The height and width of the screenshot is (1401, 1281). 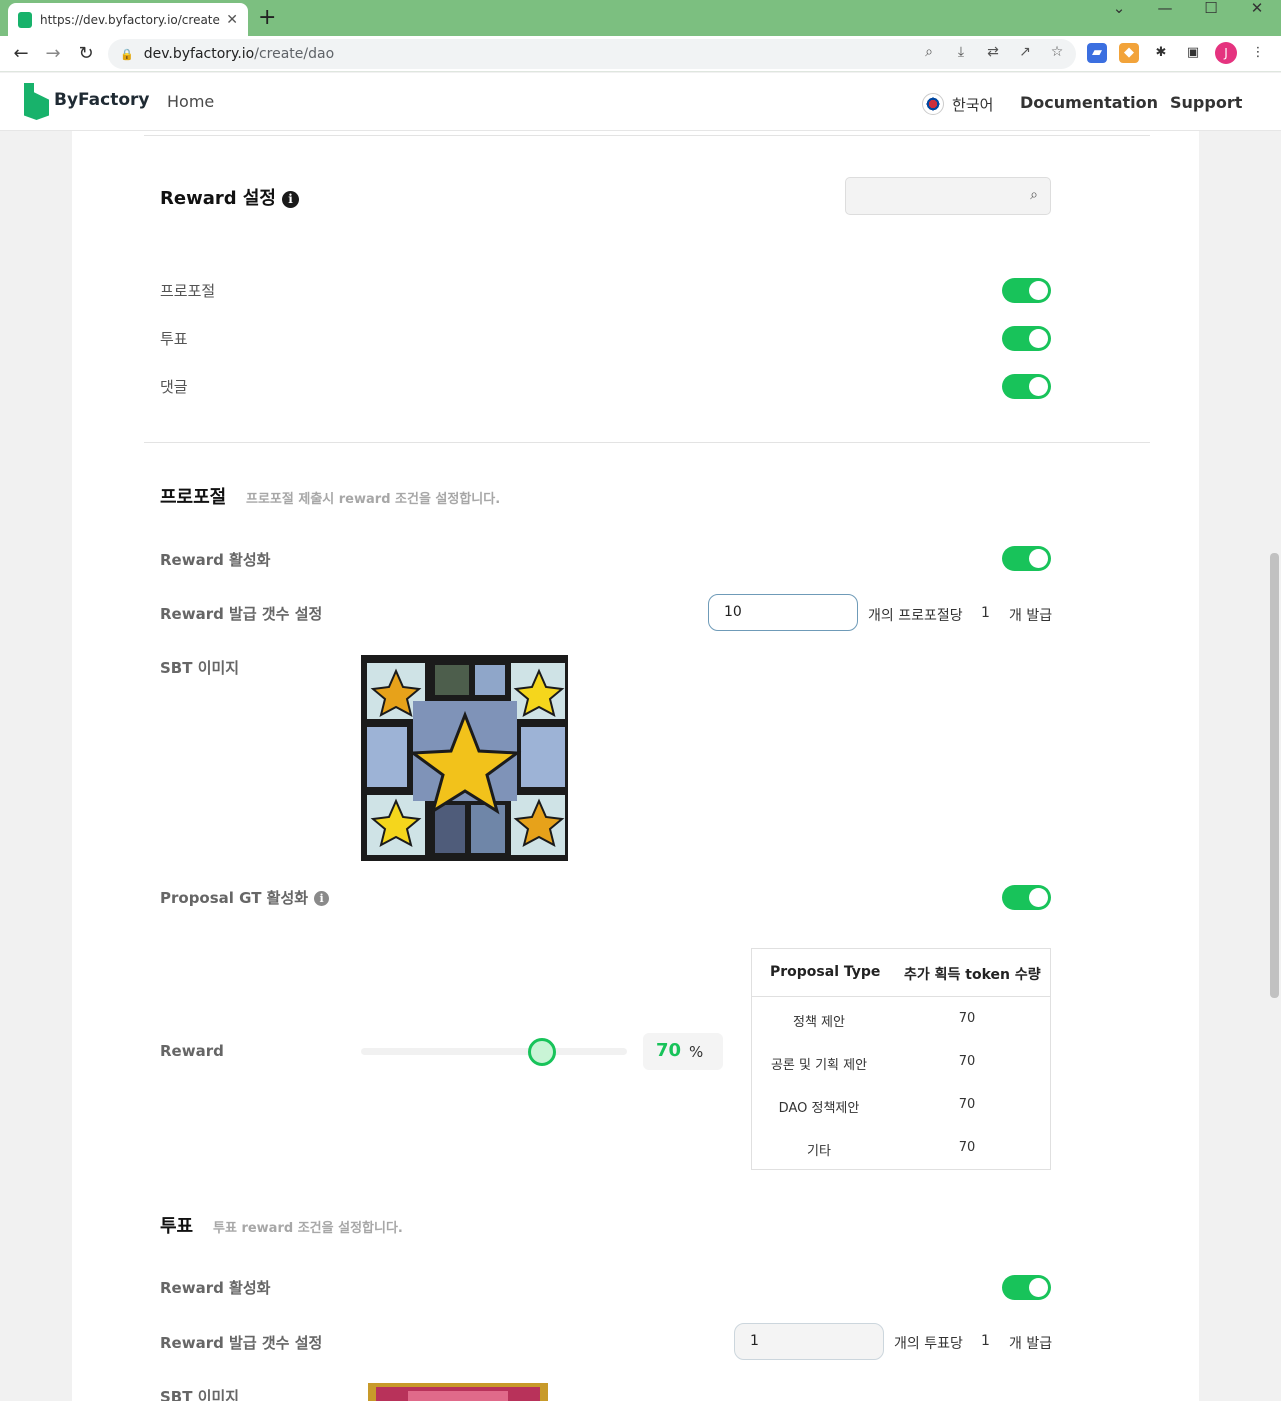 I want to click on vote-per-text: 개의 투표당, so click(x=928, y=1344).